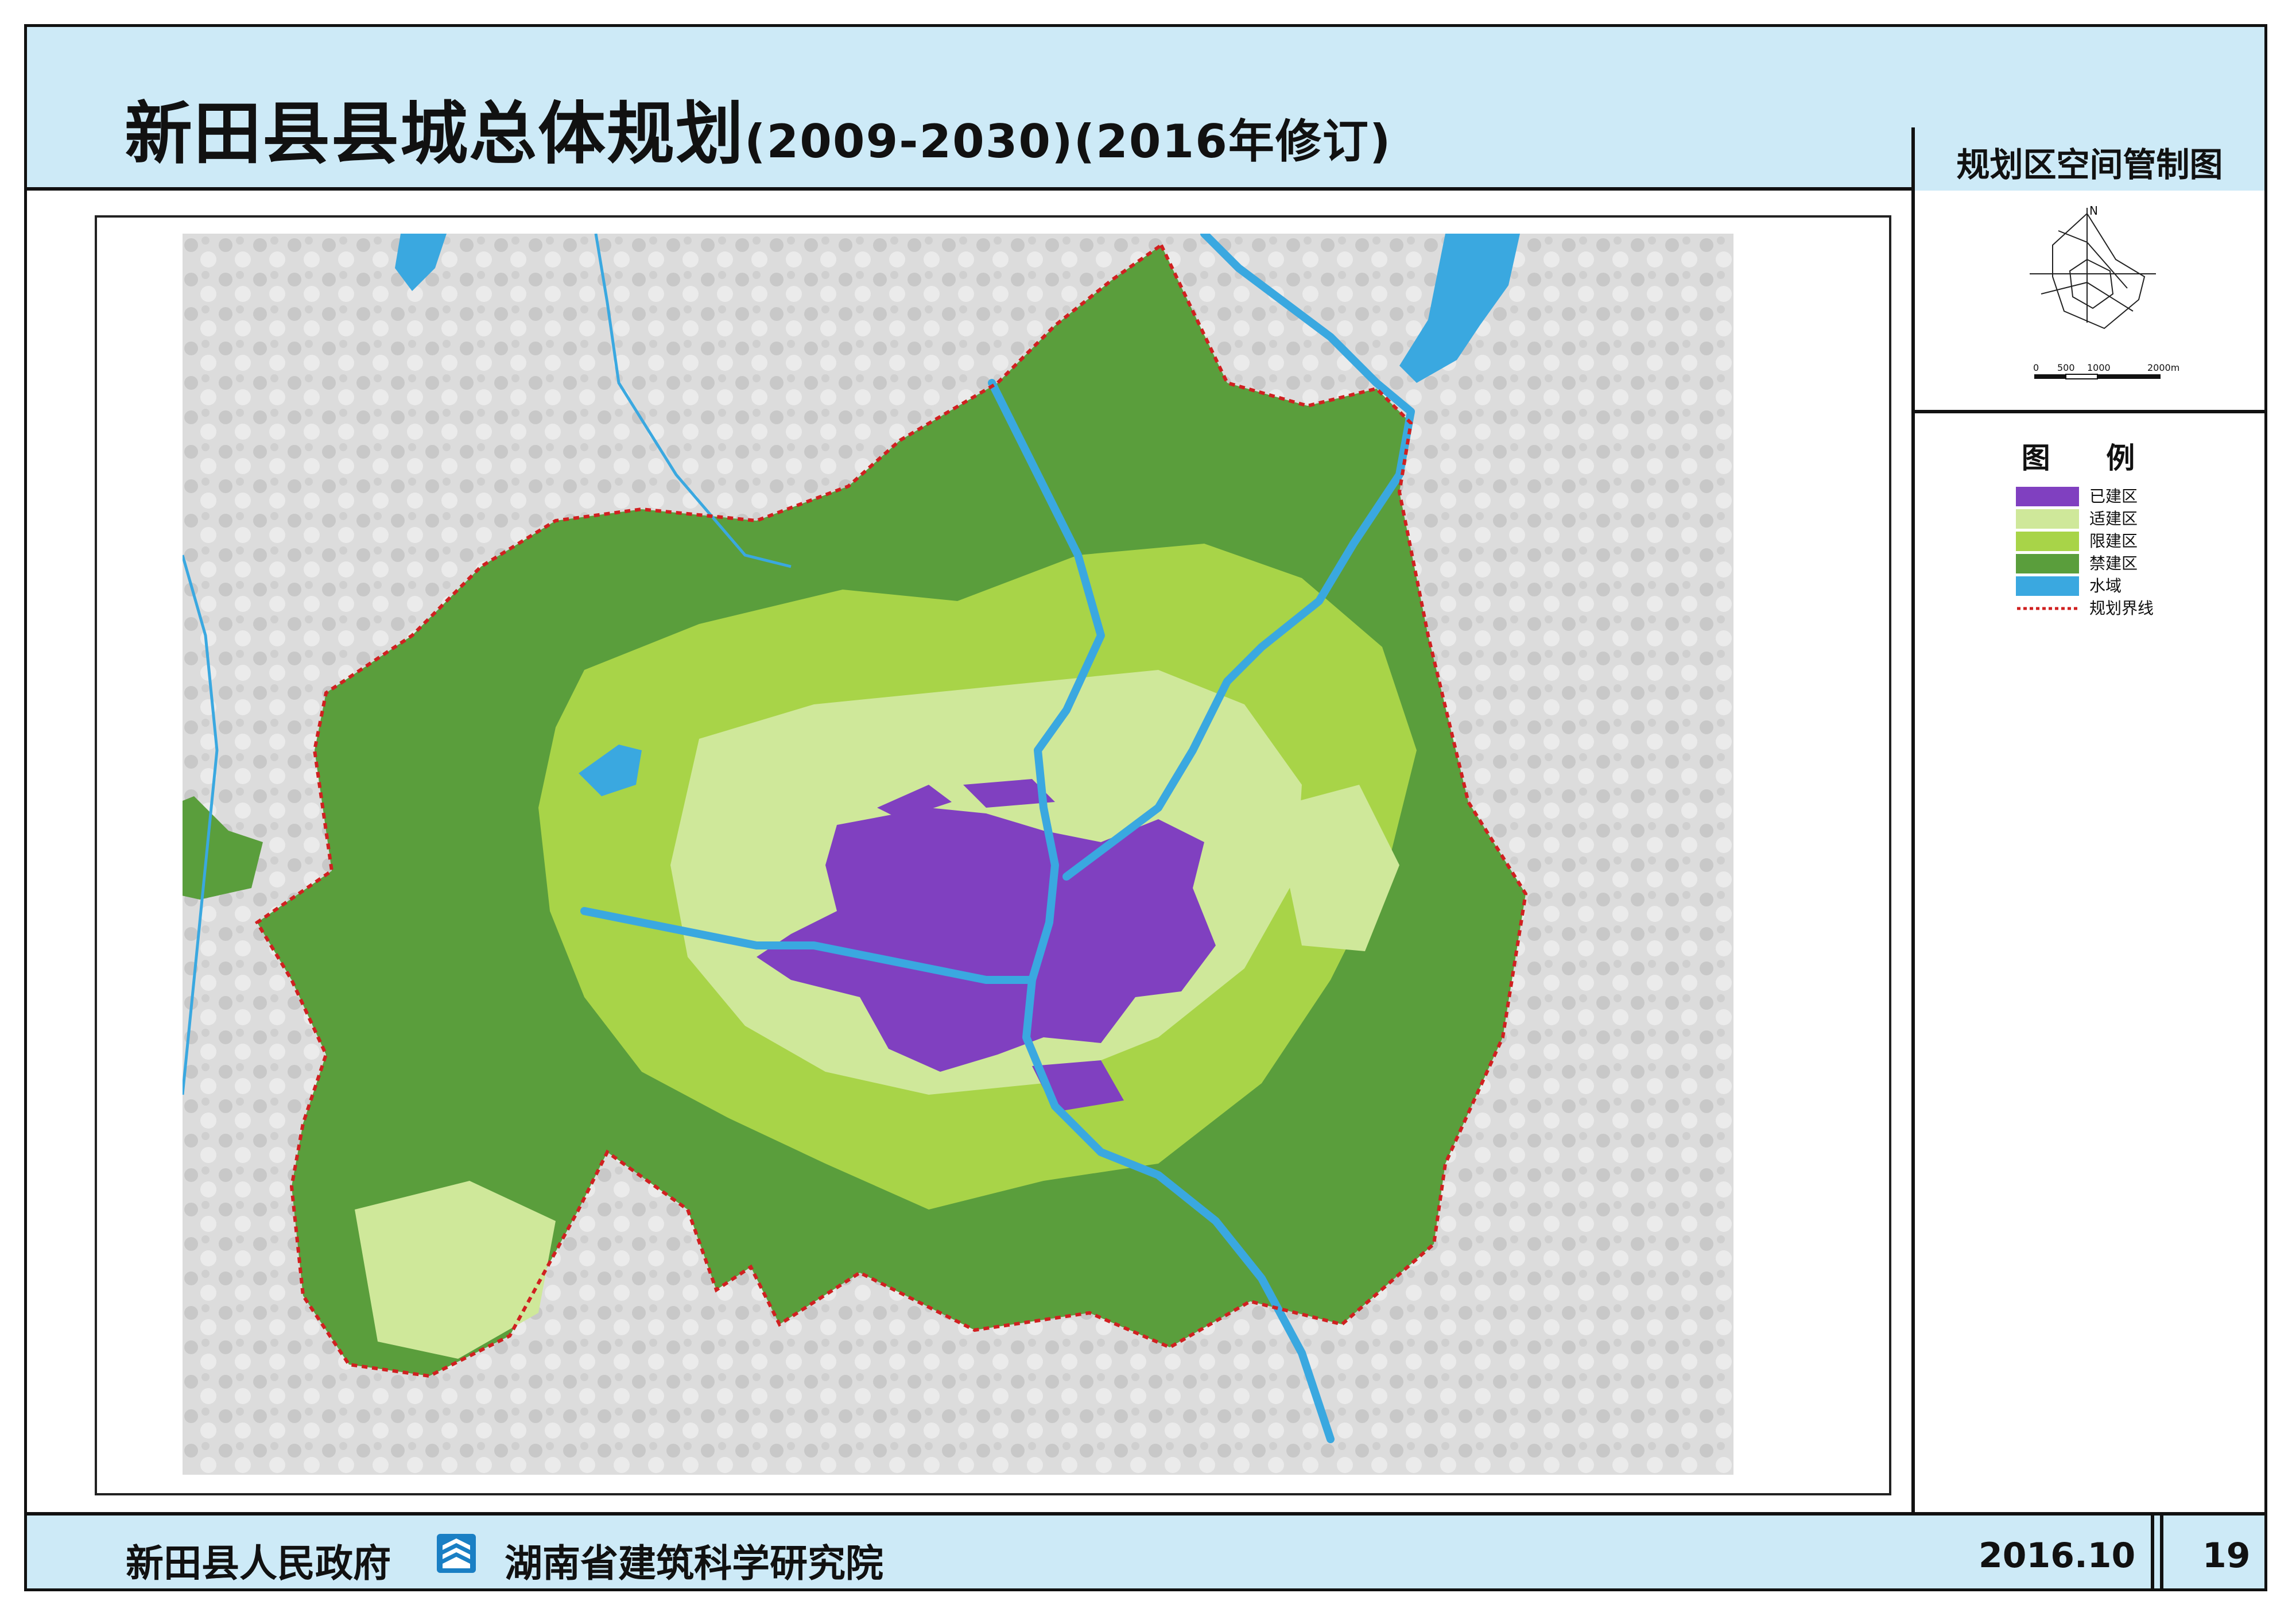 The width and height of the screenshot is (2296, 1624). What do you see at coordinates (258, 1563) in the screenshot?
I see `government-name: 新田县人民政府` at bounding box center [258, 1563].